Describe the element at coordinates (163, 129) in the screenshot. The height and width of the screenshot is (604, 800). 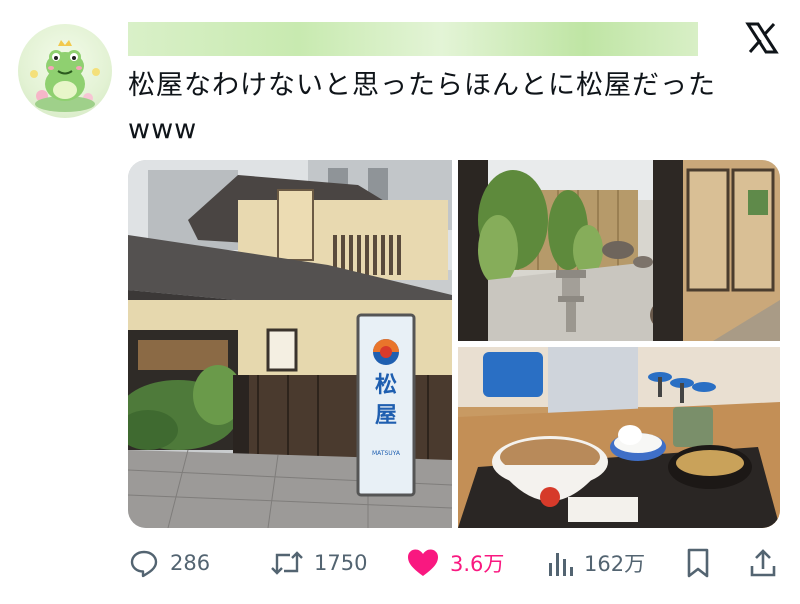
I see `tweet-text-line2: www` at that location.